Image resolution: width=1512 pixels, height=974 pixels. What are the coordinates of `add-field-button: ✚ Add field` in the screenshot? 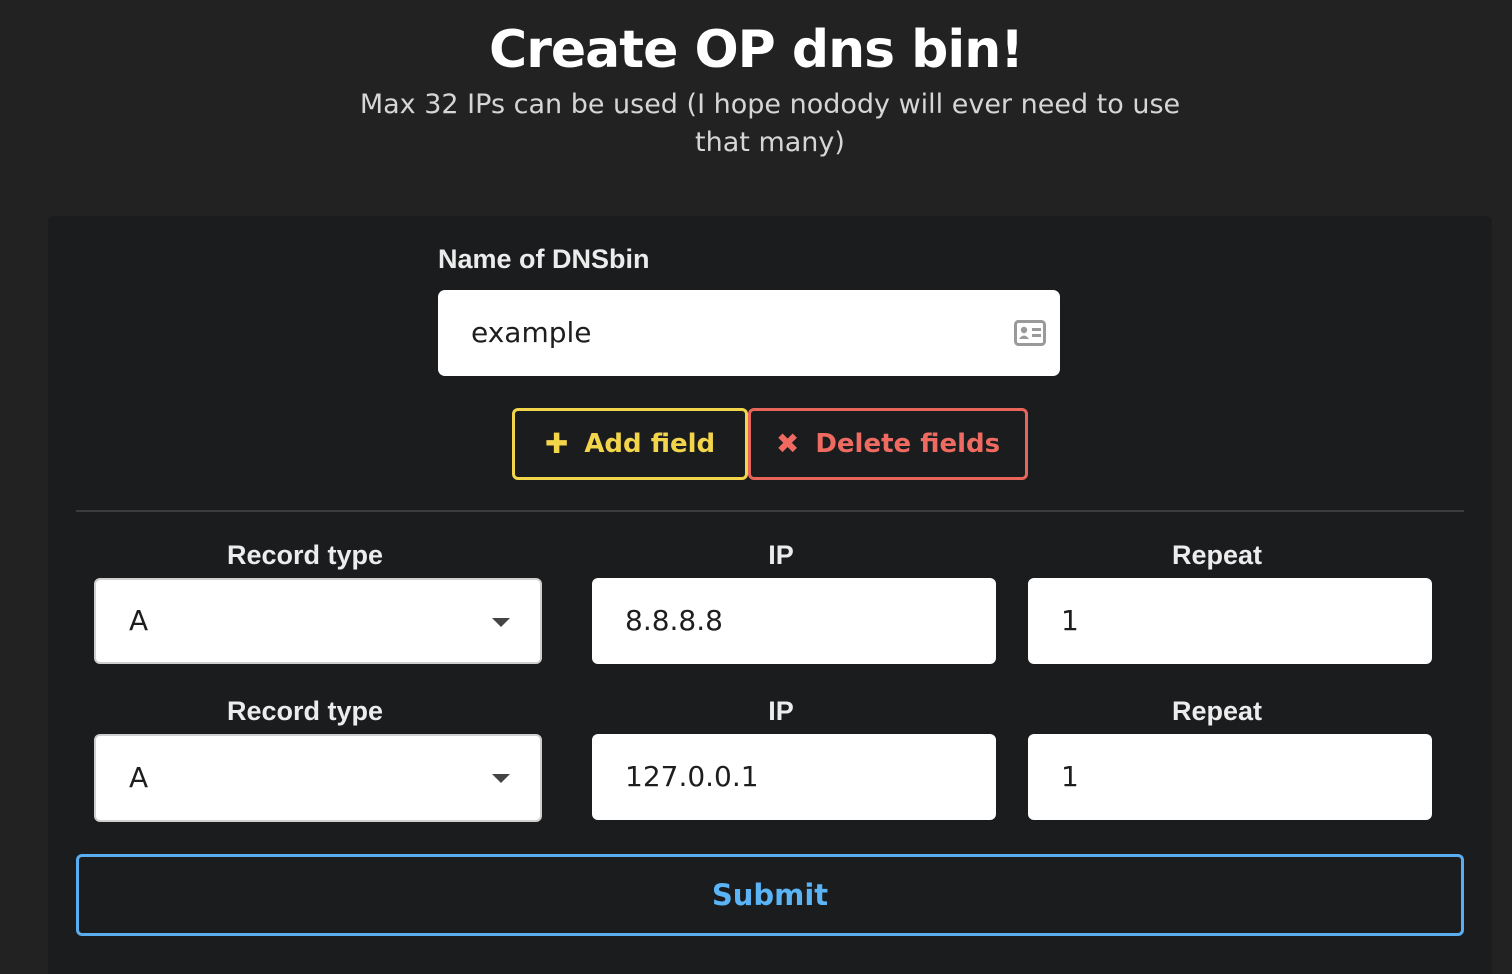 It's located at (630, 444).